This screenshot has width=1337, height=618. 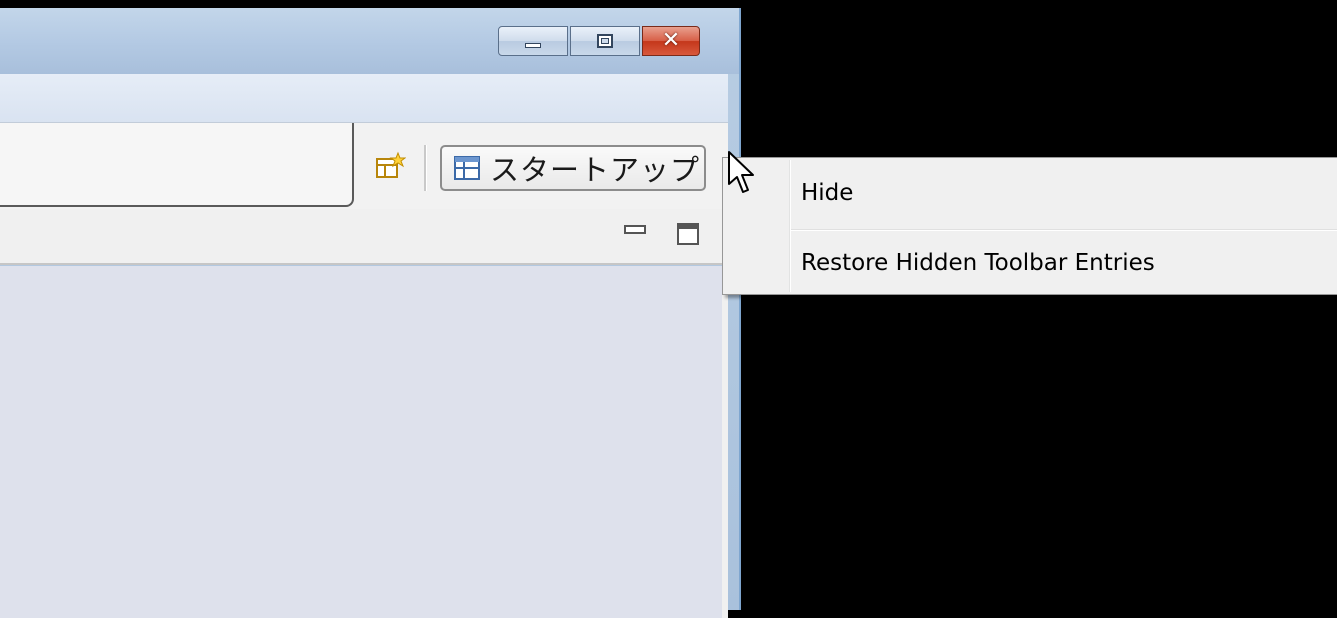 What do you see at coordinates (1029, 226) in the screenshot?
I see `context-menu: Hide Restore Hidden Toolbar Entries` at bounding box center [1029, 226].